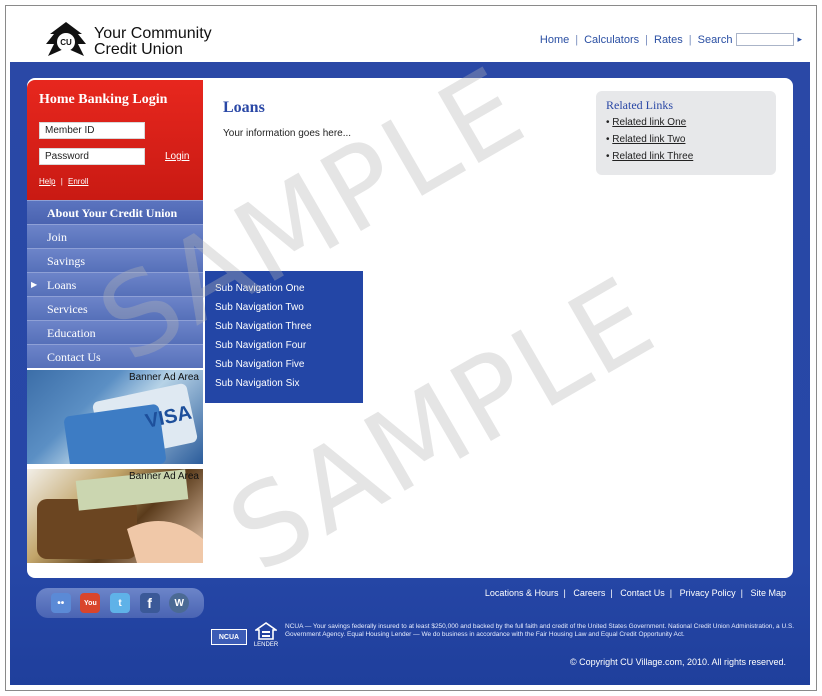  I want to click on nav-item-about: About Your Credit Union, so click(115, 212).